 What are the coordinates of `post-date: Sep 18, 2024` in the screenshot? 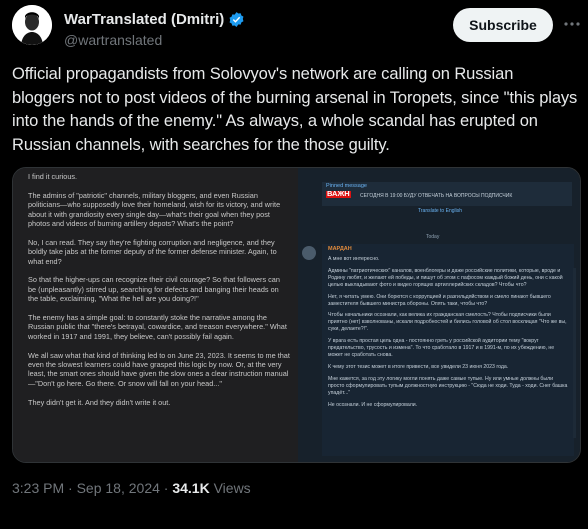 It's located at (118, 488).